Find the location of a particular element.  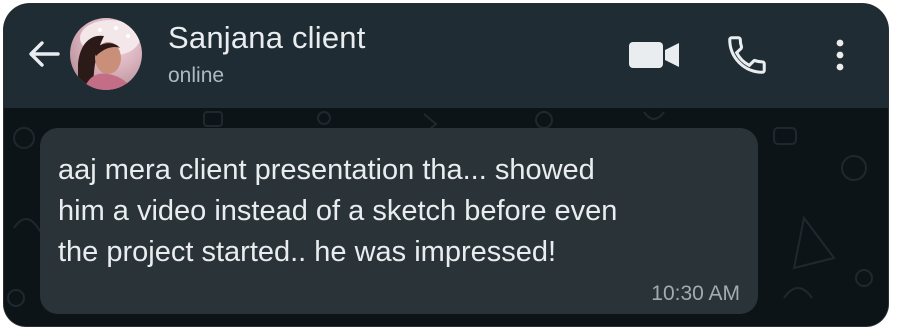

more-options-icon is located at coordinates (840, 55).